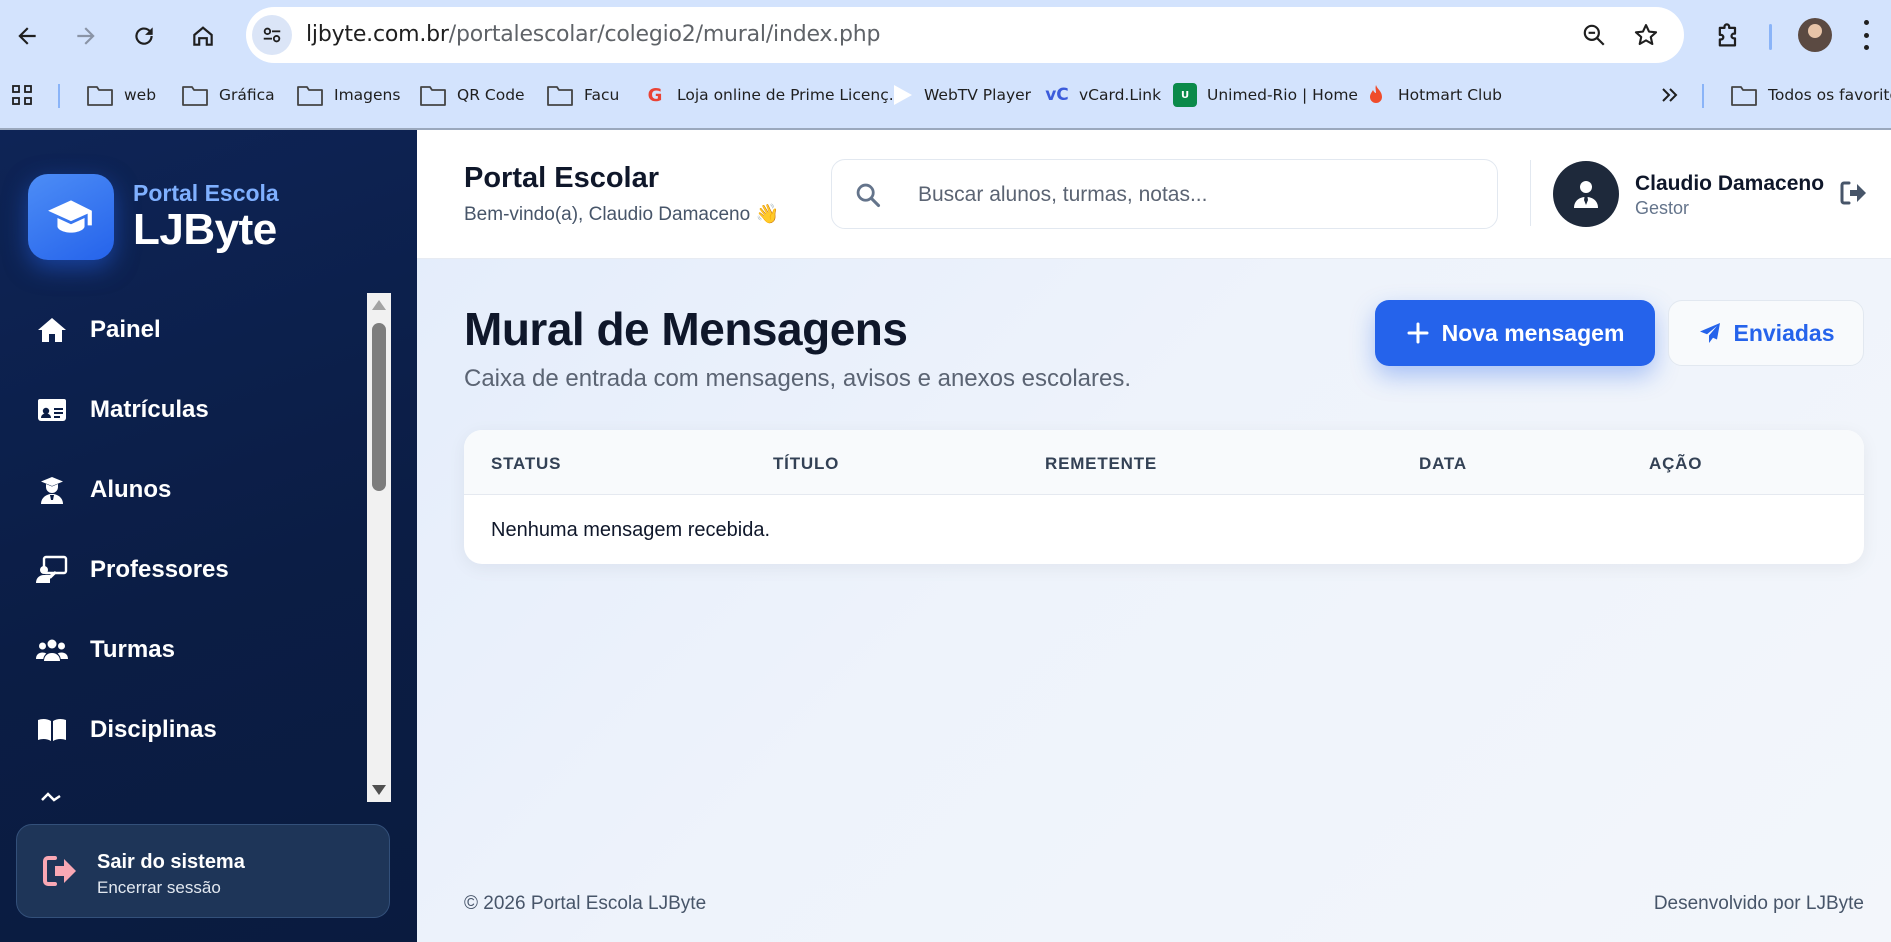  What do you see at coordinates (52, 729) in the screenshot?
I see `book-icon` at bounding box center [52, 729].